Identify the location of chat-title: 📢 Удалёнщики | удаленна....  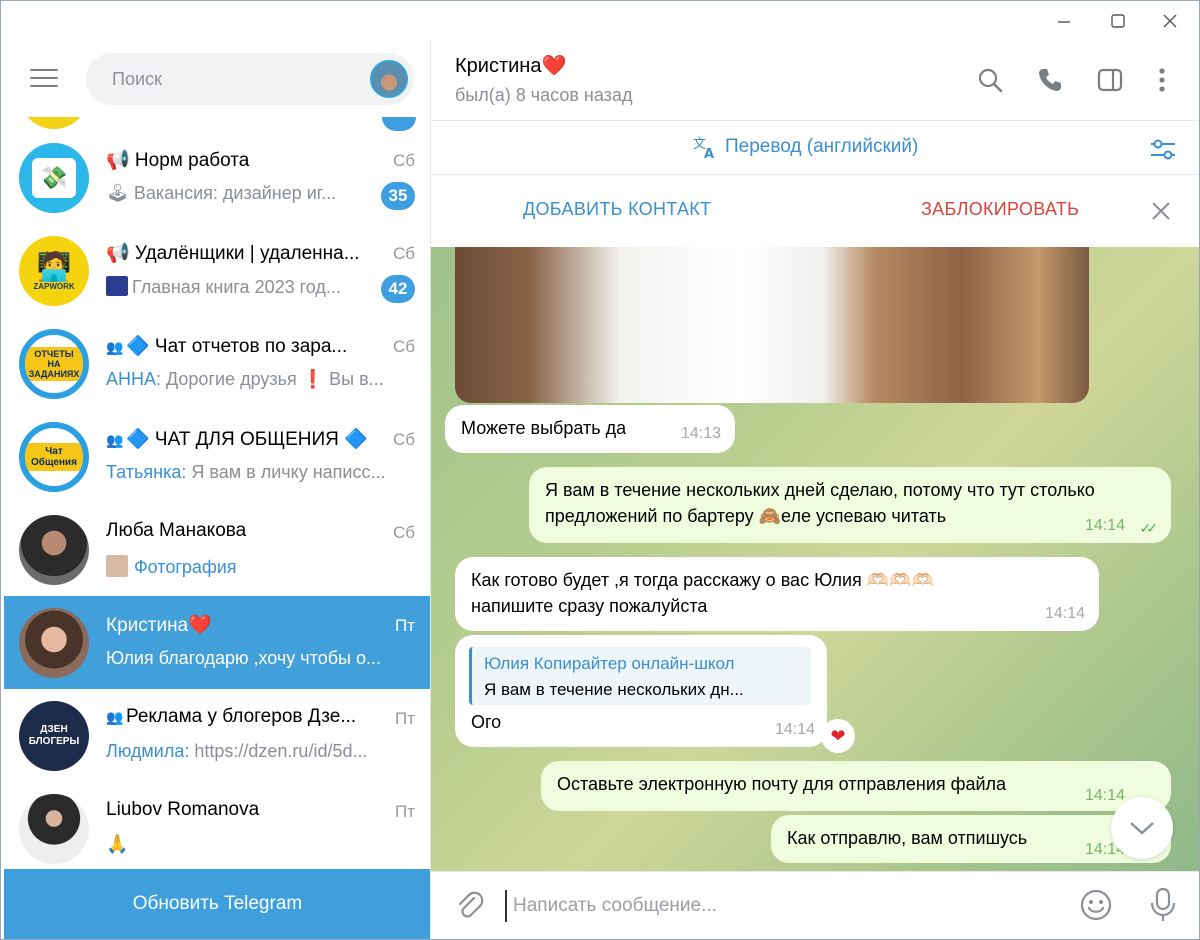
(233, 253).